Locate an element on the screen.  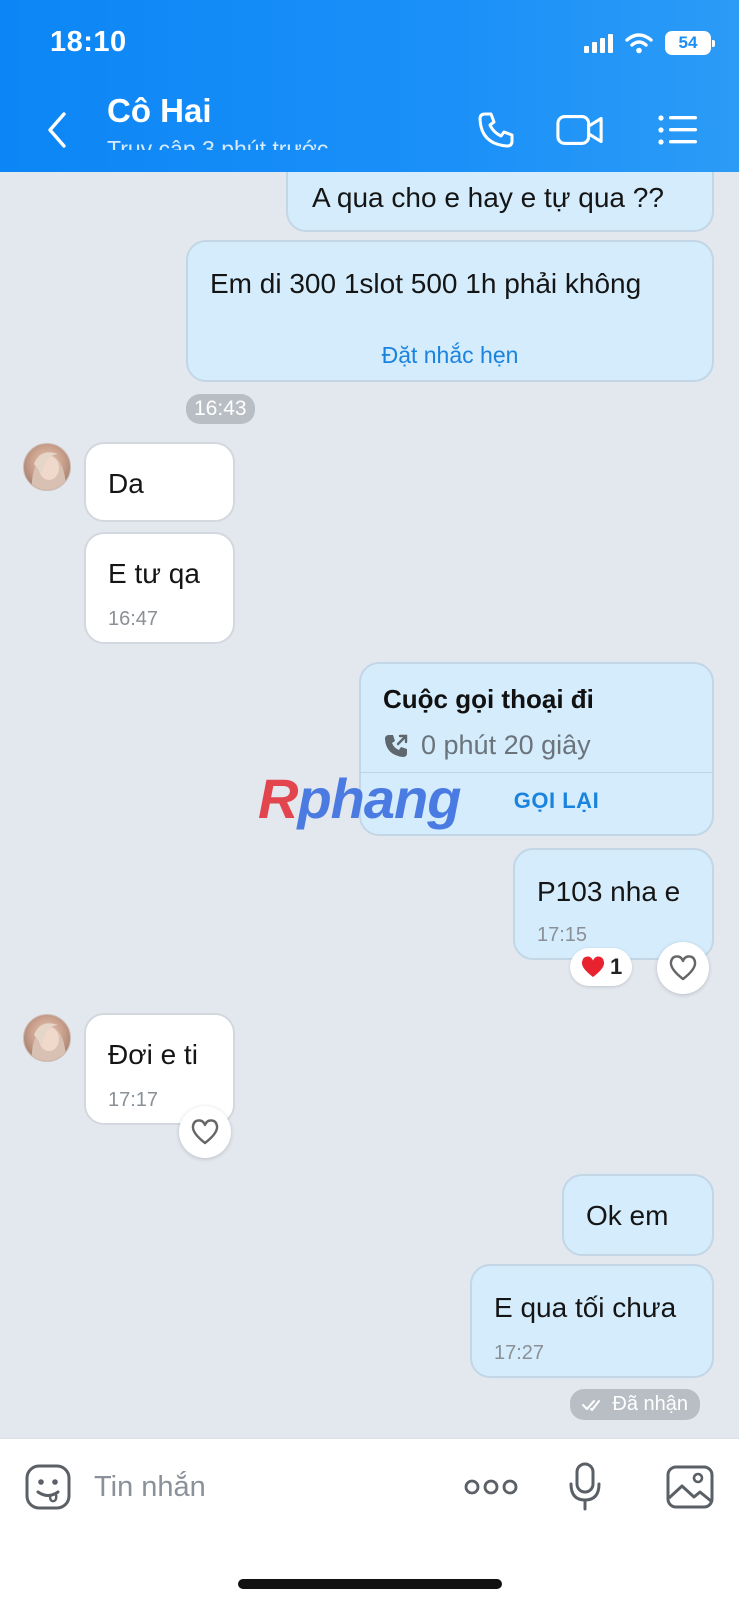
header-edge is located at coordinates (369, 161).